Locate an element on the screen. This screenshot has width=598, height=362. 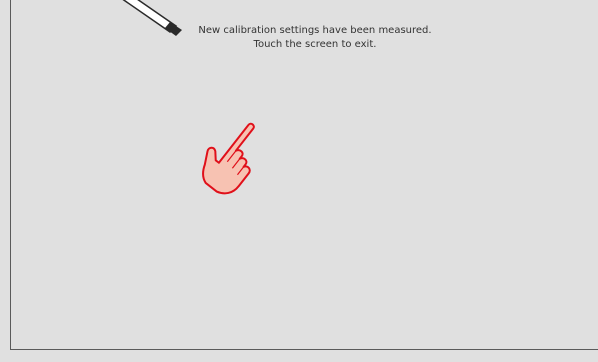
calibration-message-line2: Touch the screen to exit. is located at coordinates (315, 44).